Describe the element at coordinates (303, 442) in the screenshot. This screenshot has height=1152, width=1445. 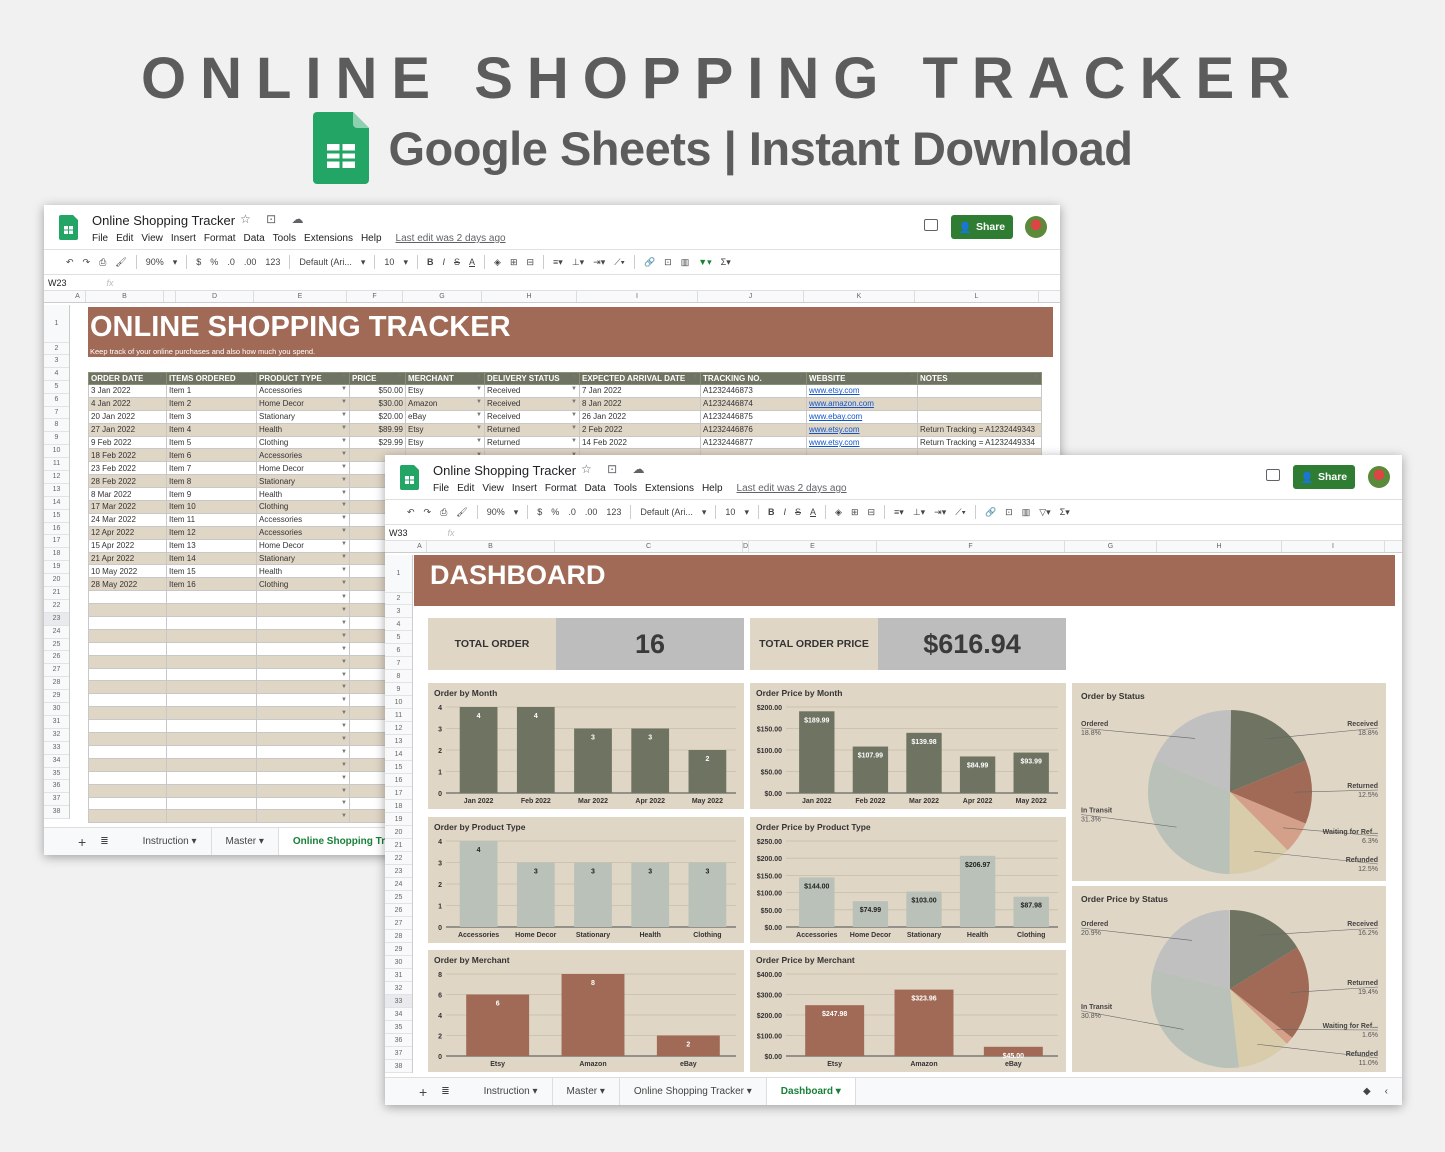
I see `table-cell: Clothing ▼` at that location.